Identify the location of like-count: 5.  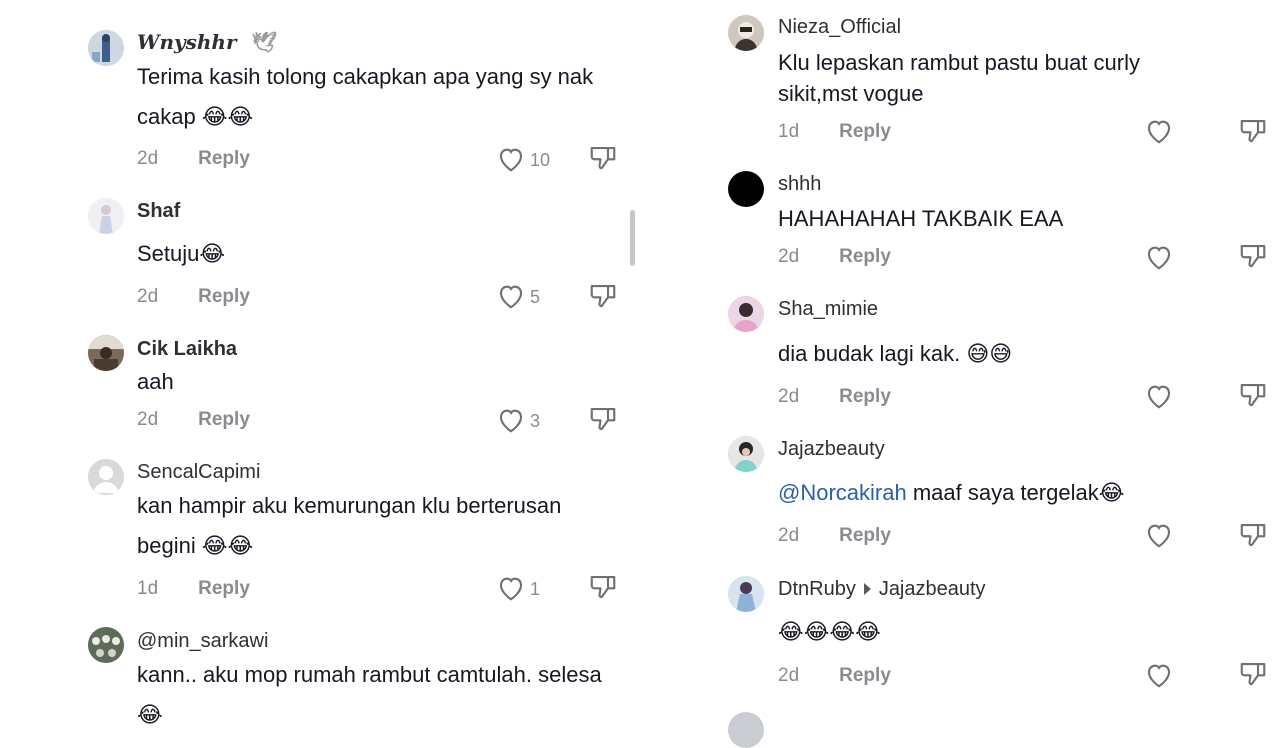
(535, 297).